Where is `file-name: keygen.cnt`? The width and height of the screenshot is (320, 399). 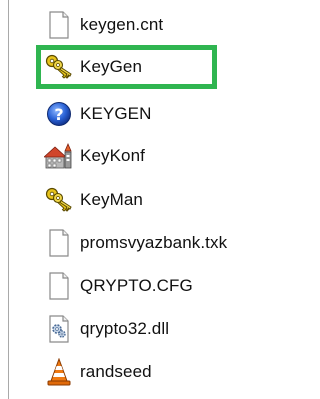 file-name: keygen.cnt is located at coordinates (122, 24).